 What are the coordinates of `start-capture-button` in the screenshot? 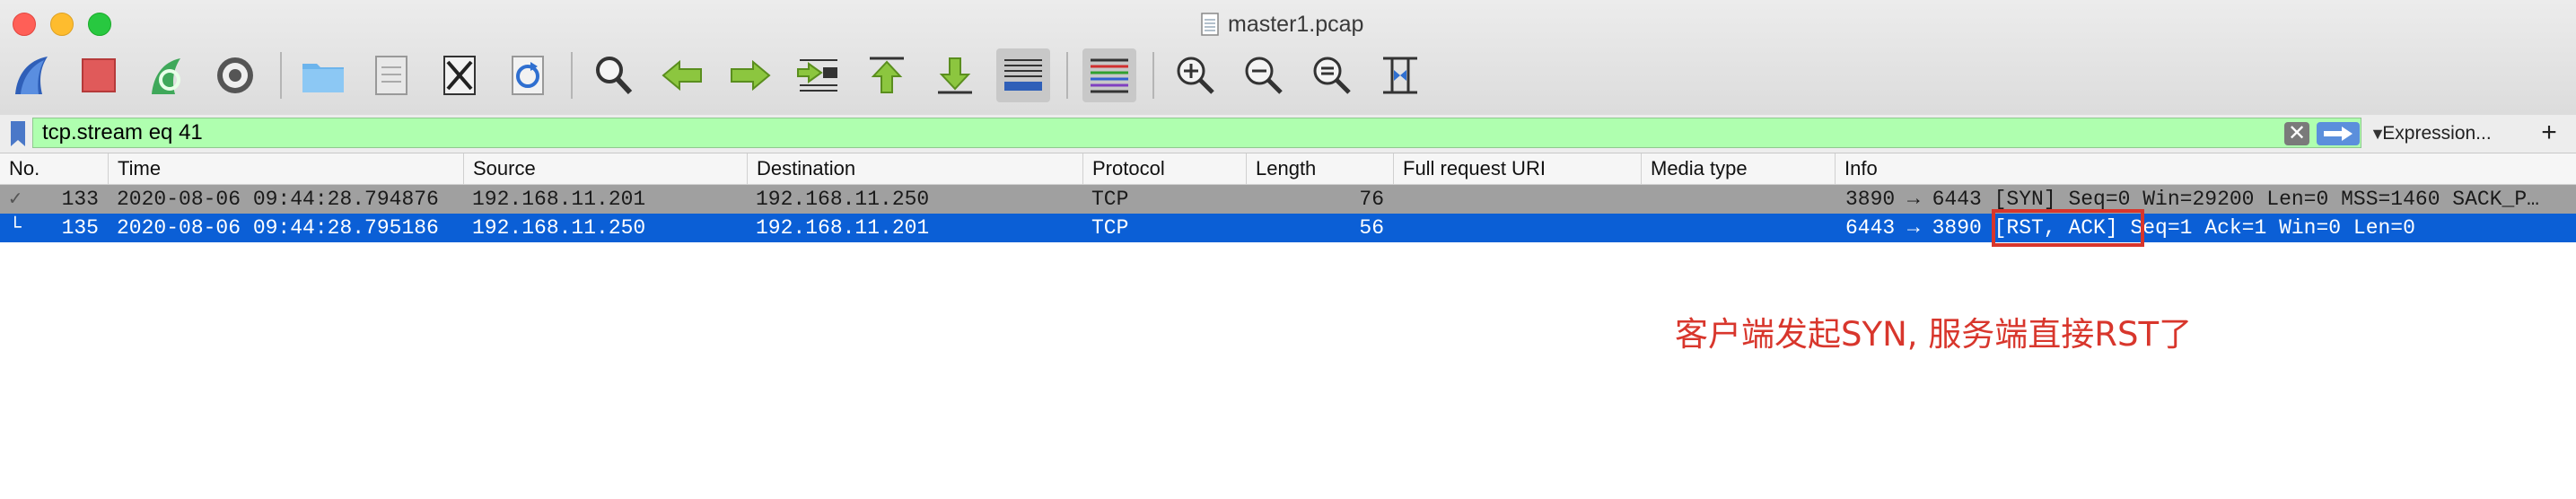 It's located at (32, 75).